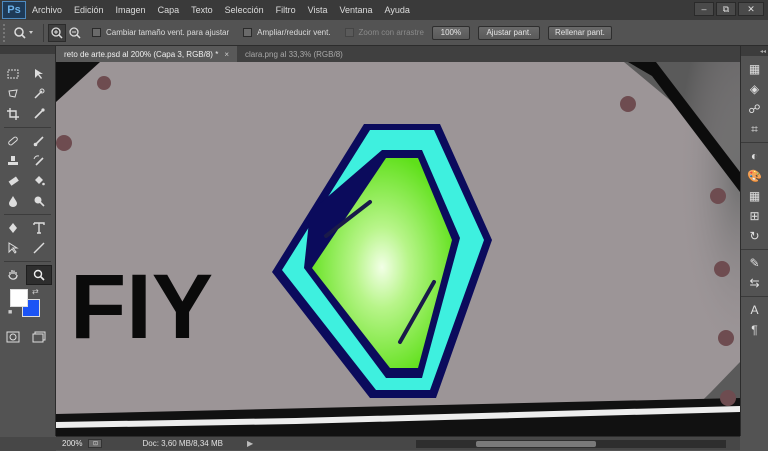 Image resolution: width=768 pixels, height=451 pixels. Describe the element at coordinates (226, 54) in the screenshot. I see `close-tab-icon: ×` at that location.